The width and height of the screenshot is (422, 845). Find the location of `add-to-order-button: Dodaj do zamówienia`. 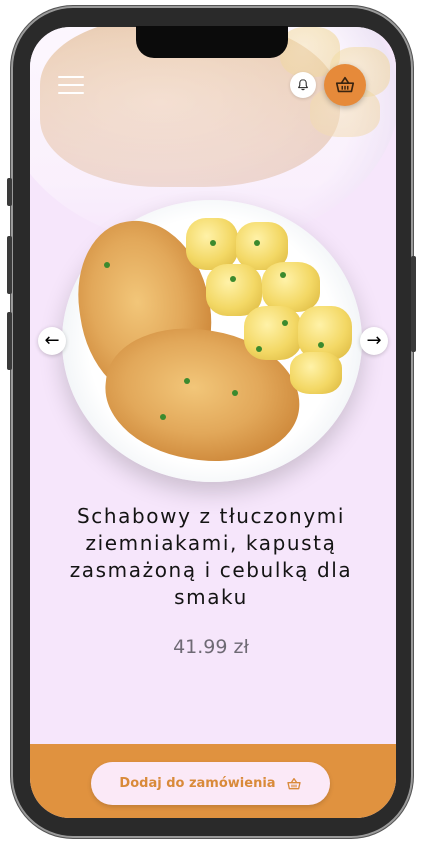

add-to-order-button: Dodaj do zamówienia is located at coordinates (210, 783).